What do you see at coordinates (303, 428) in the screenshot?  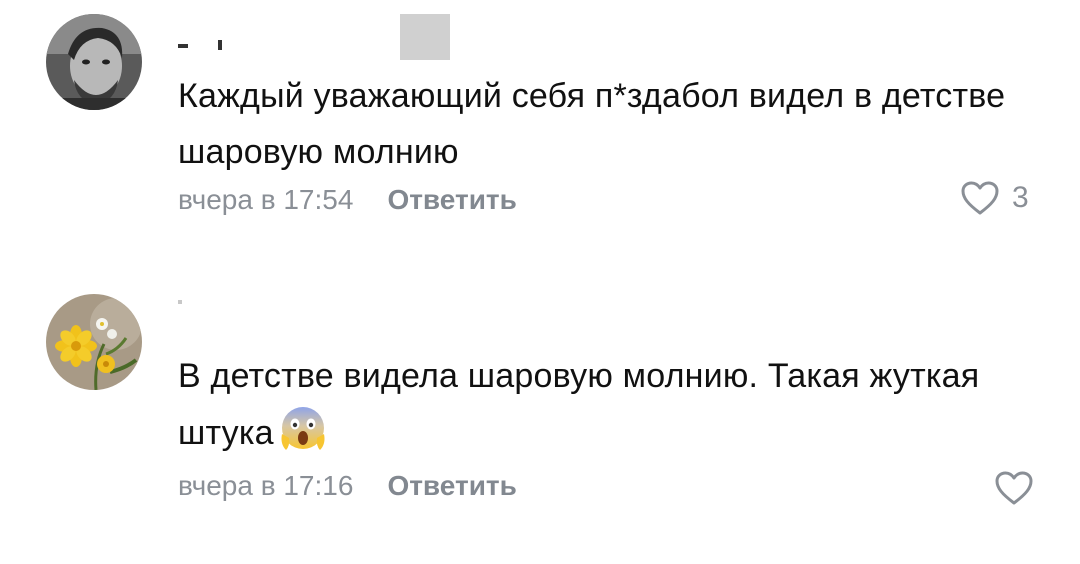 I see `screaming-face-icon` at bounding box center [303, 428].